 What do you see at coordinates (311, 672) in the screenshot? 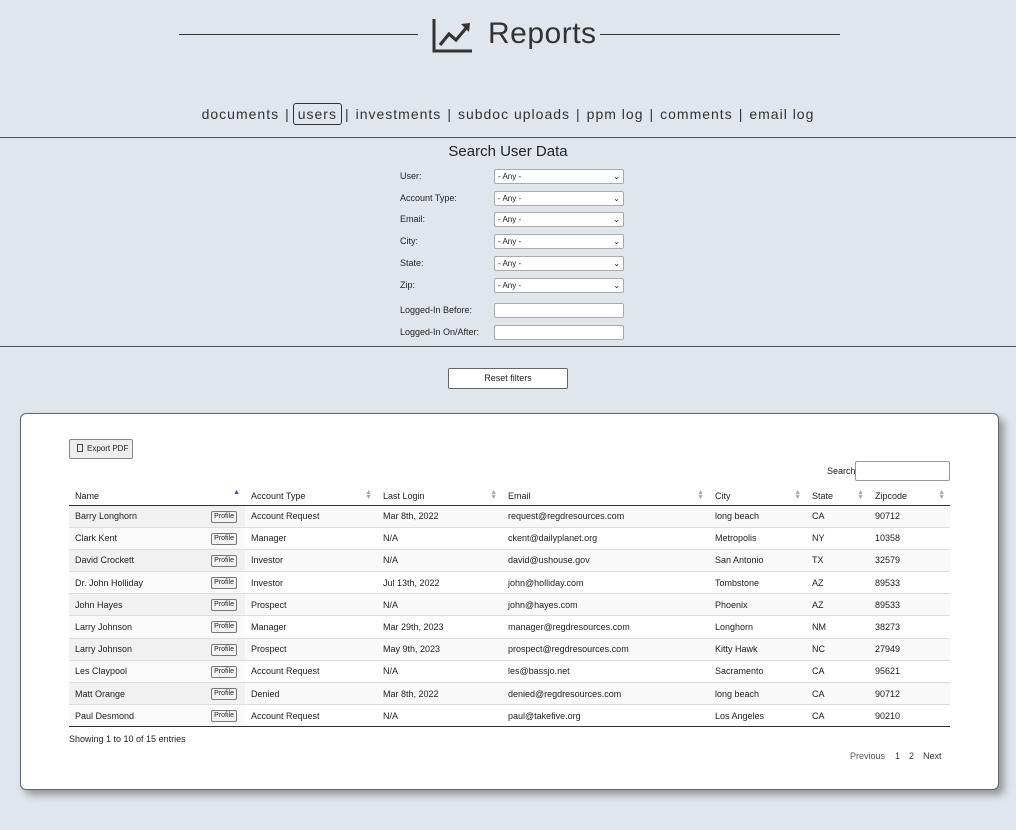
I see `cell-account-type: Account Request` at bounding box center [311, 672].